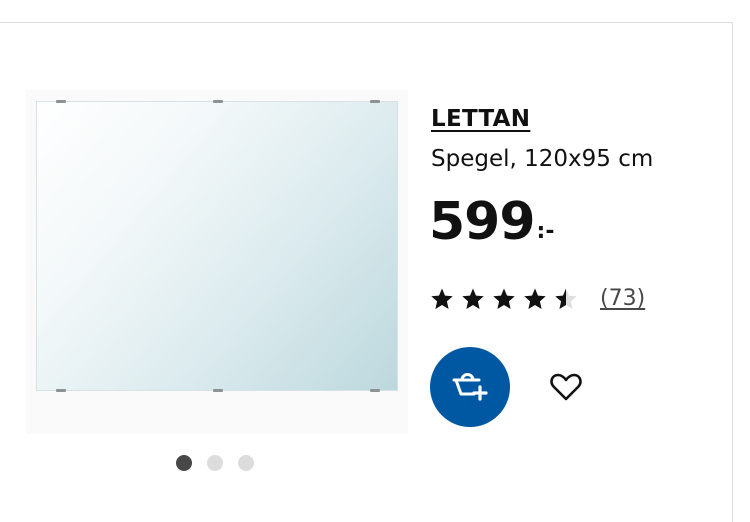 Image resolution: width=750 pixels, height=522 pixels. What do you see at coordinates (482, 222) in the screenshot?
I see `price-amount: 599` at bounding box center [482, 222].